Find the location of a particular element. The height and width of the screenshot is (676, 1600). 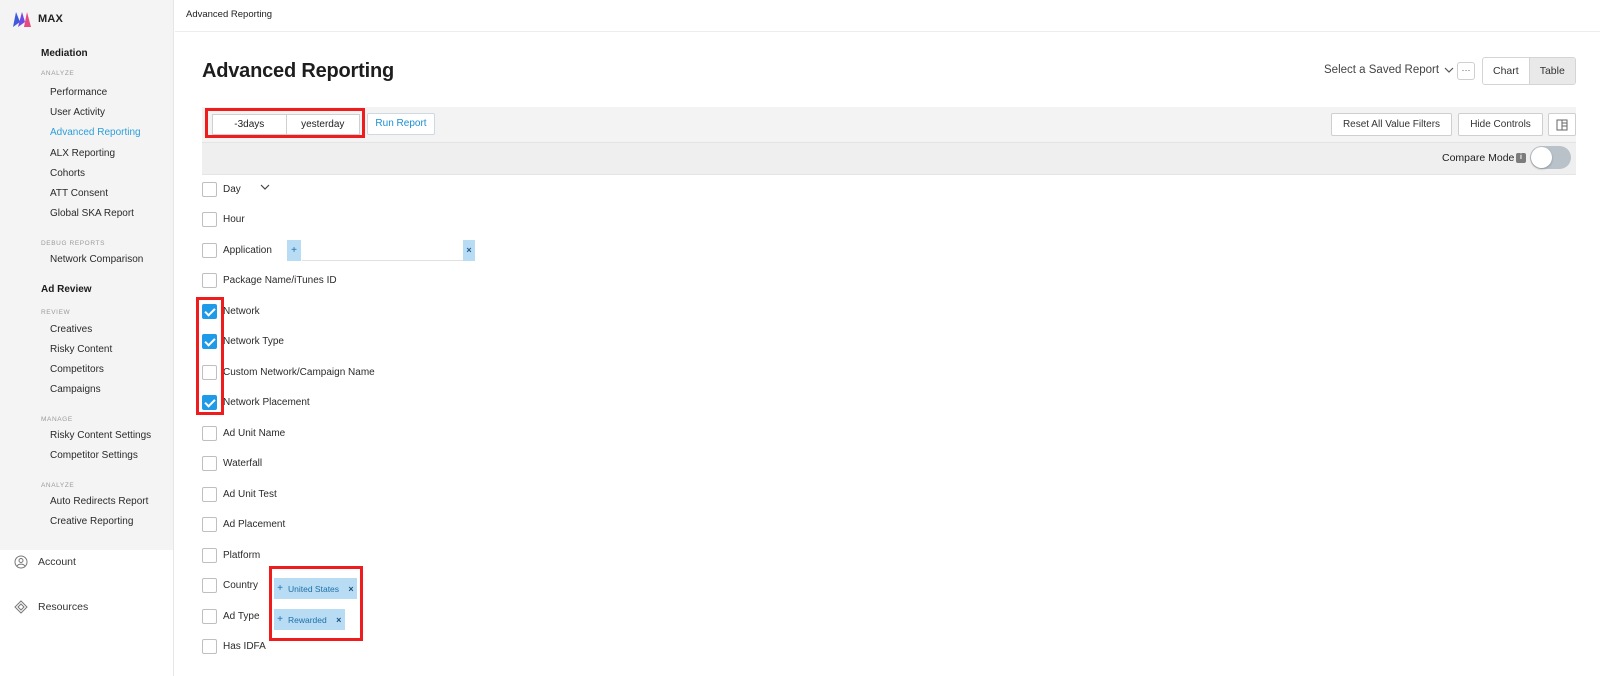

sidebar-item-campaigns: Campaigns is located at coordinates (75, 389).